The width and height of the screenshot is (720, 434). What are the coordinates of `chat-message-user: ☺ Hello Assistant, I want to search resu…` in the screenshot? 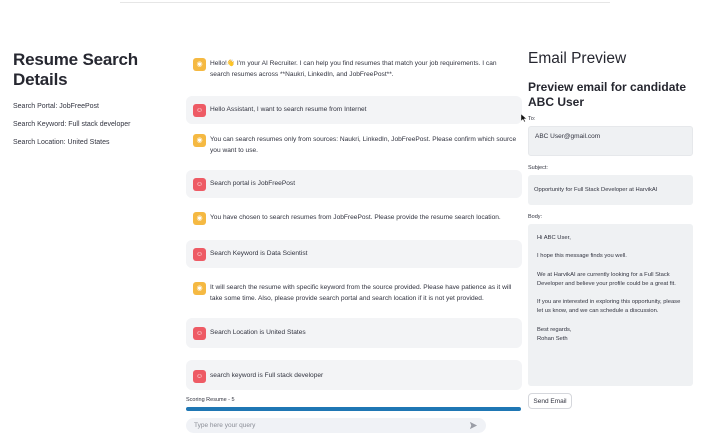 It's located at (354, 110).